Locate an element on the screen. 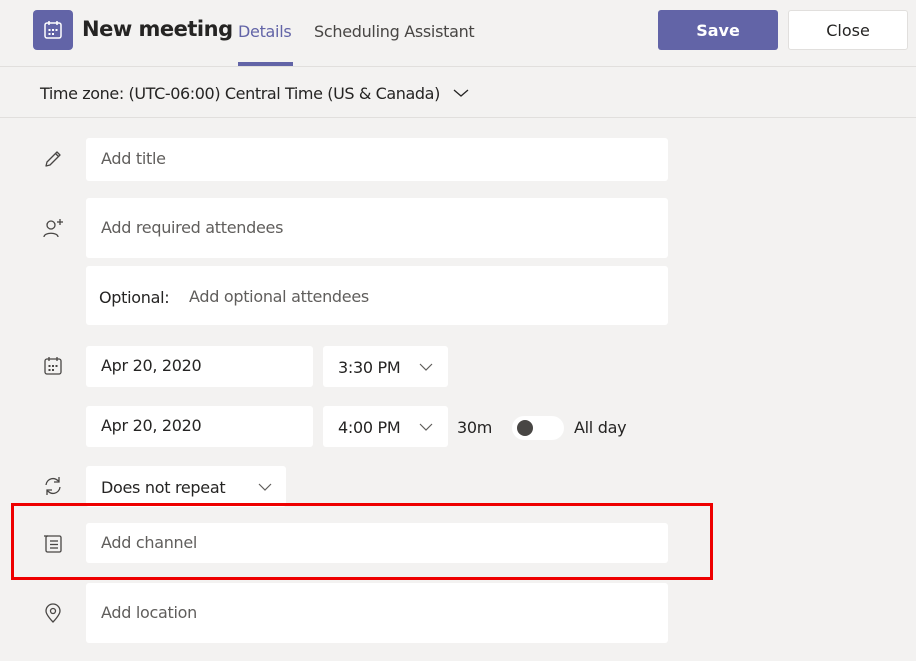  end-date-input: Apr 20, 2020 is located at coordinates (199, 426).